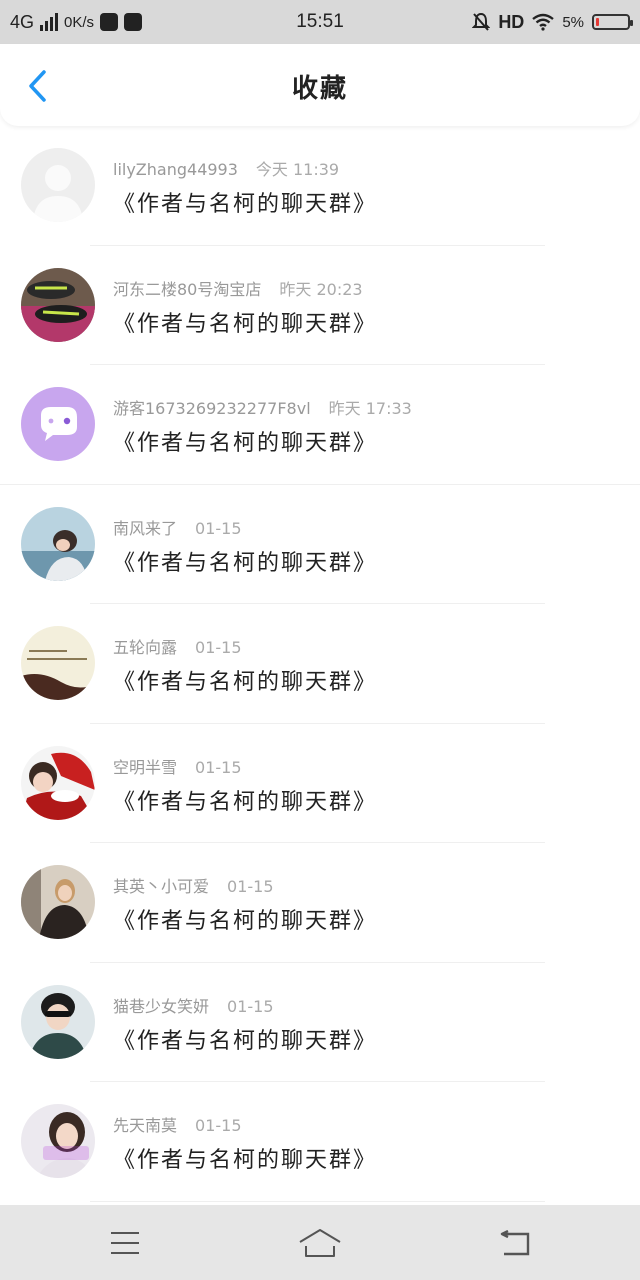 The height and width of the screenshot is (1280, 640). Describe the element at coordinates (320, 1022) in the screenshot. I see `list-item: 猫巷少女笑妍 01-15 《作者与名柯的聊天群》` at that location.